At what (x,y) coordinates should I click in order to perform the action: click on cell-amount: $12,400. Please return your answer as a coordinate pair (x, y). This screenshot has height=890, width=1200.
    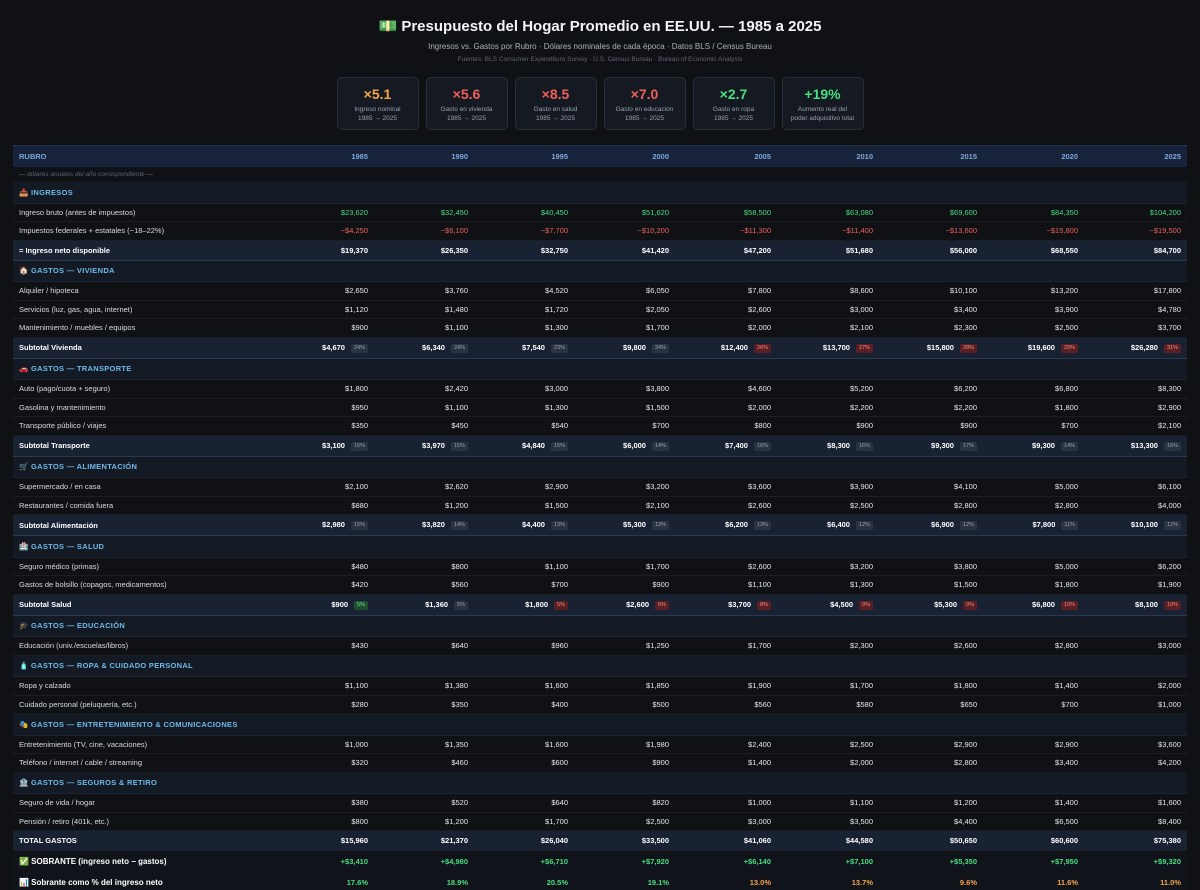
    Looking at the image, I should click on (734, 347).